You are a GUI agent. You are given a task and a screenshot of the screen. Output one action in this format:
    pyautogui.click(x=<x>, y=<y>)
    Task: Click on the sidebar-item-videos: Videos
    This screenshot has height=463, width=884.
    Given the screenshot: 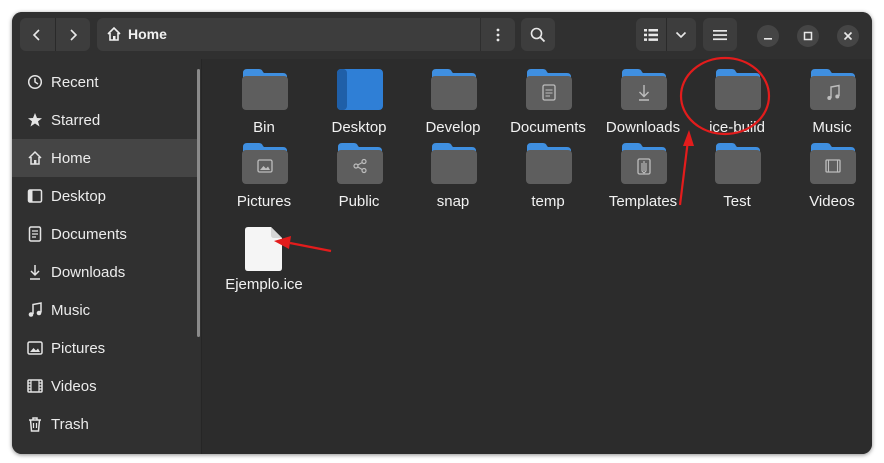 What is the action you would take?
    pyautogui.click(x=105, y=386)
    